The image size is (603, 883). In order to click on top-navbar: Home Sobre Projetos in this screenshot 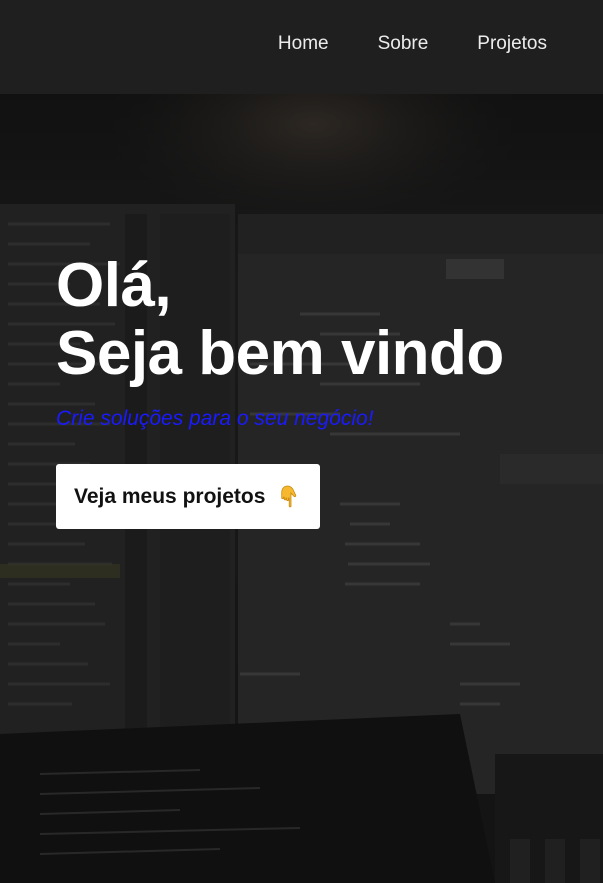, I will do `click(301, 47)`.